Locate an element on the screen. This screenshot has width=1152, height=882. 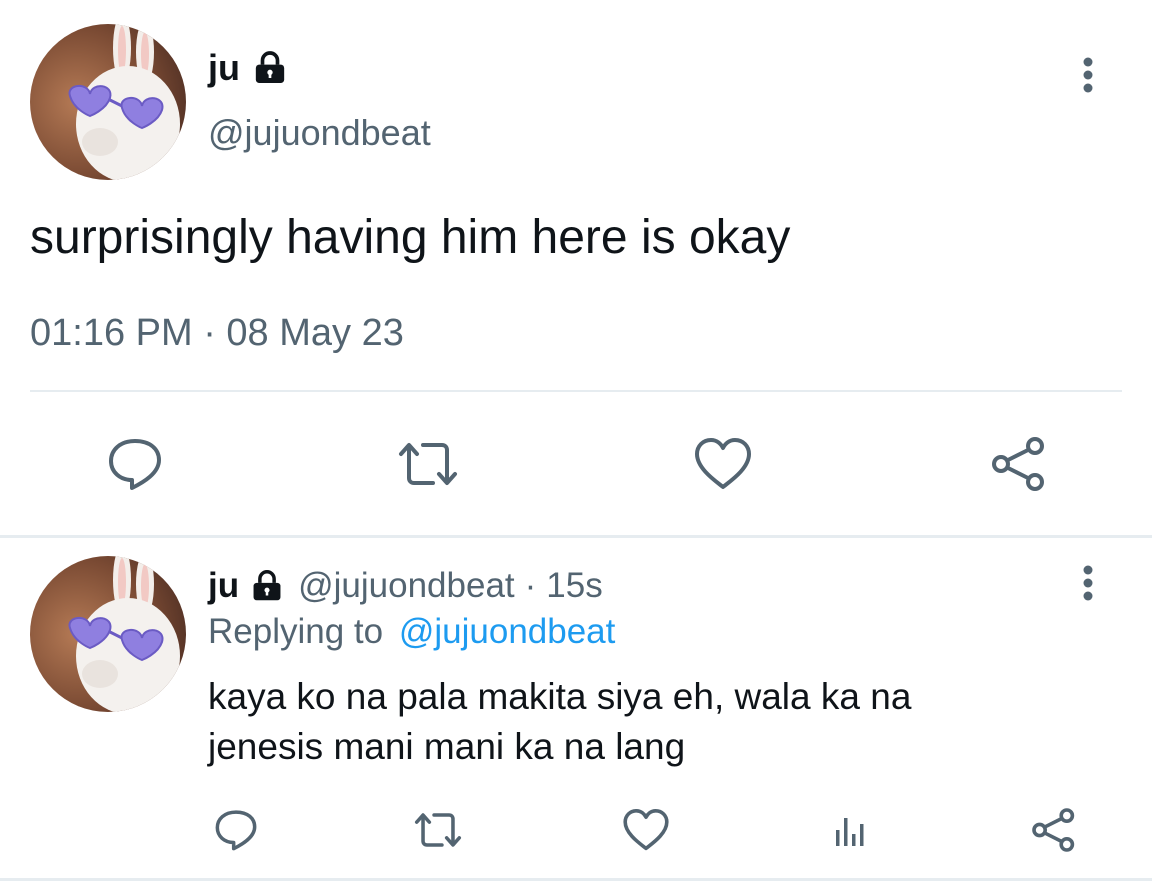
reply-avatar is located at coordinates (108, 634).